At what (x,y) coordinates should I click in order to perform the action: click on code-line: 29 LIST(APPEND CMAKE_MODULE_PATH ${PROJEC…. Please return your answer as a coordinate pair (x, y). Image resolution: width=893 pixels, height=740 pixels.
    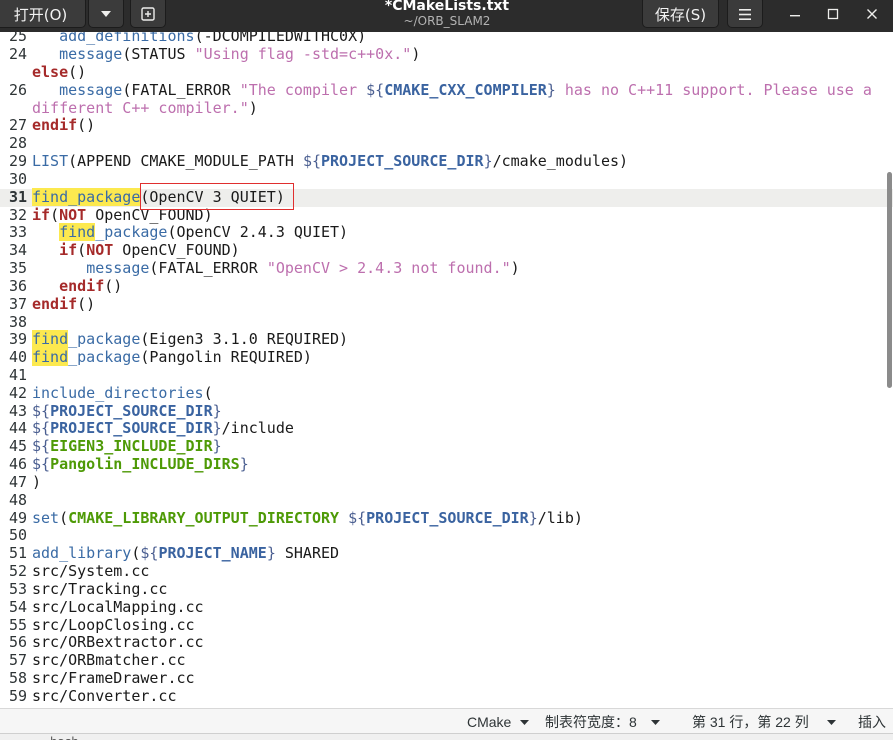
    Looking at the image, I should click on (446, 161).